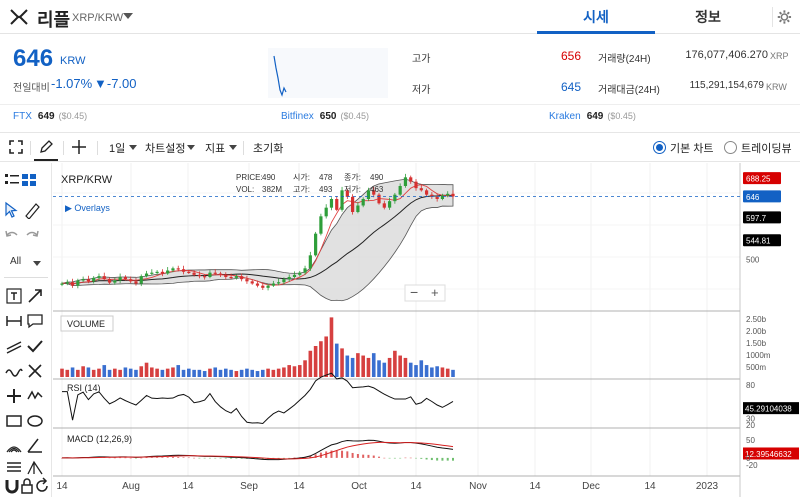 This screenshot has height=497, width=800. Describe the element at coordinates (12, 210) in the screenshot. I see `cursor-icon` at that location.